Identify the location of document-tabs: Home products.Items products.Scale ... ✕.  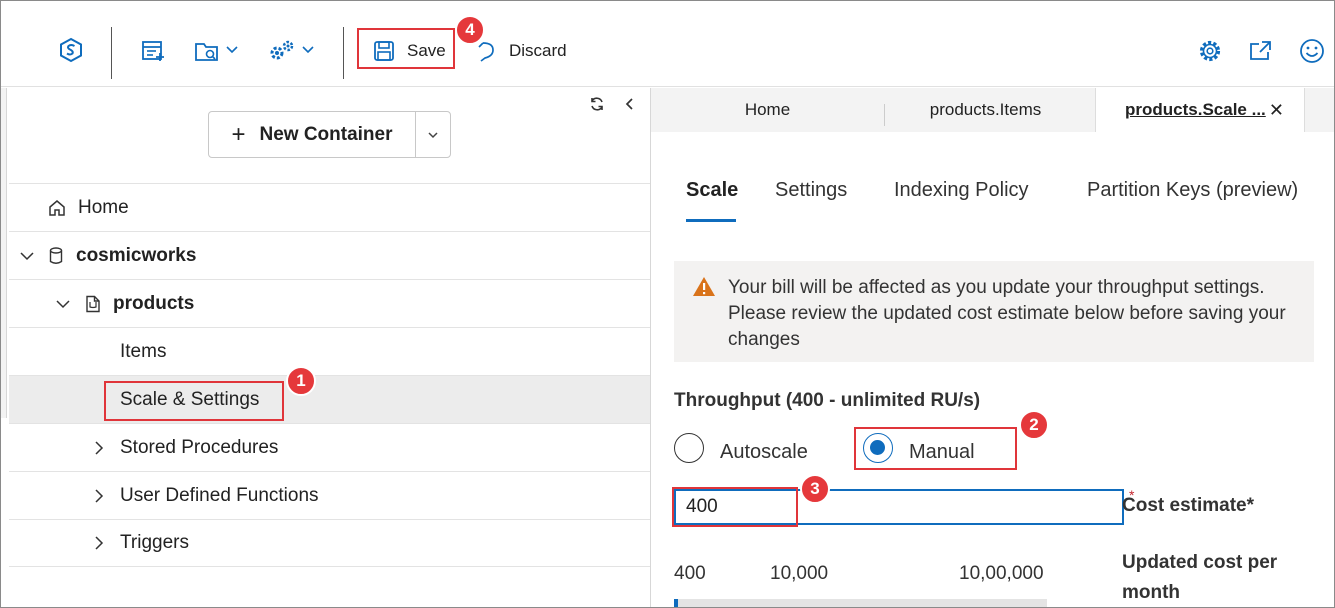
(992, 110).